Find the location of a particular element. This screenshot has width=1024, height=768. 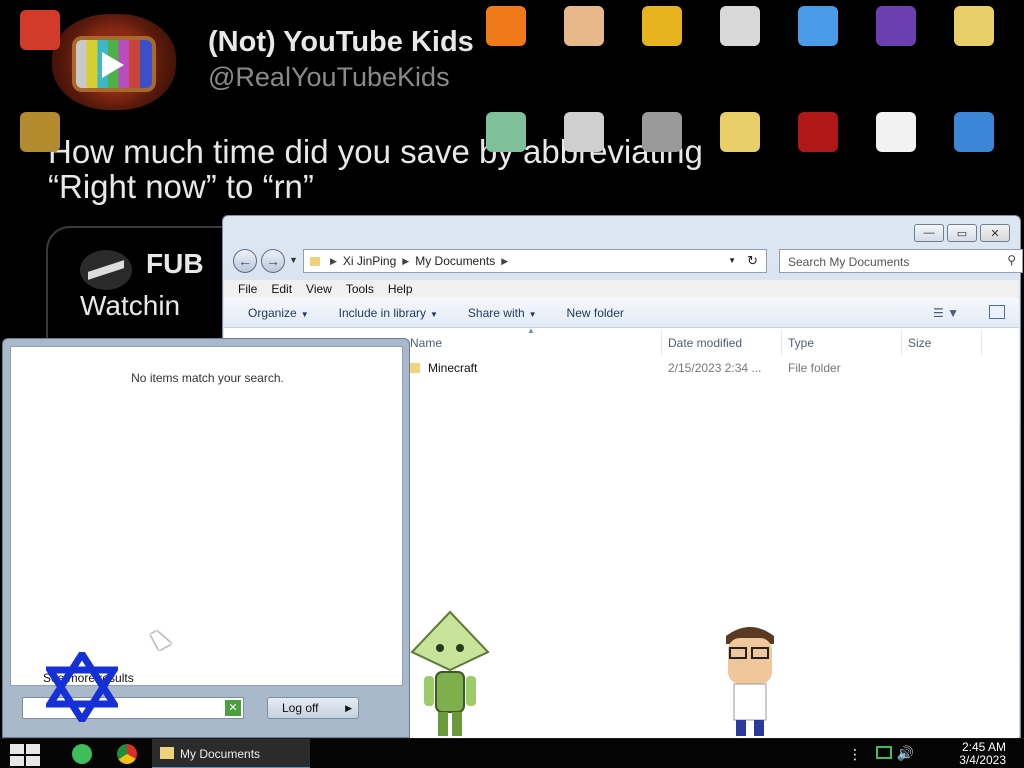

quoted-name: FUB is located at coordinates (175, 263).